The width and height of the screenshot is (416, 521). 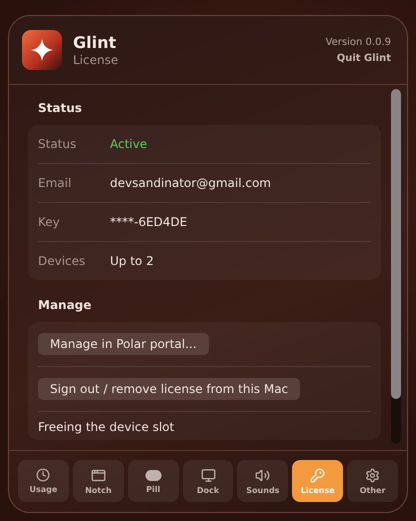 I want to click on pill-icon, so click(x=153, y=475).